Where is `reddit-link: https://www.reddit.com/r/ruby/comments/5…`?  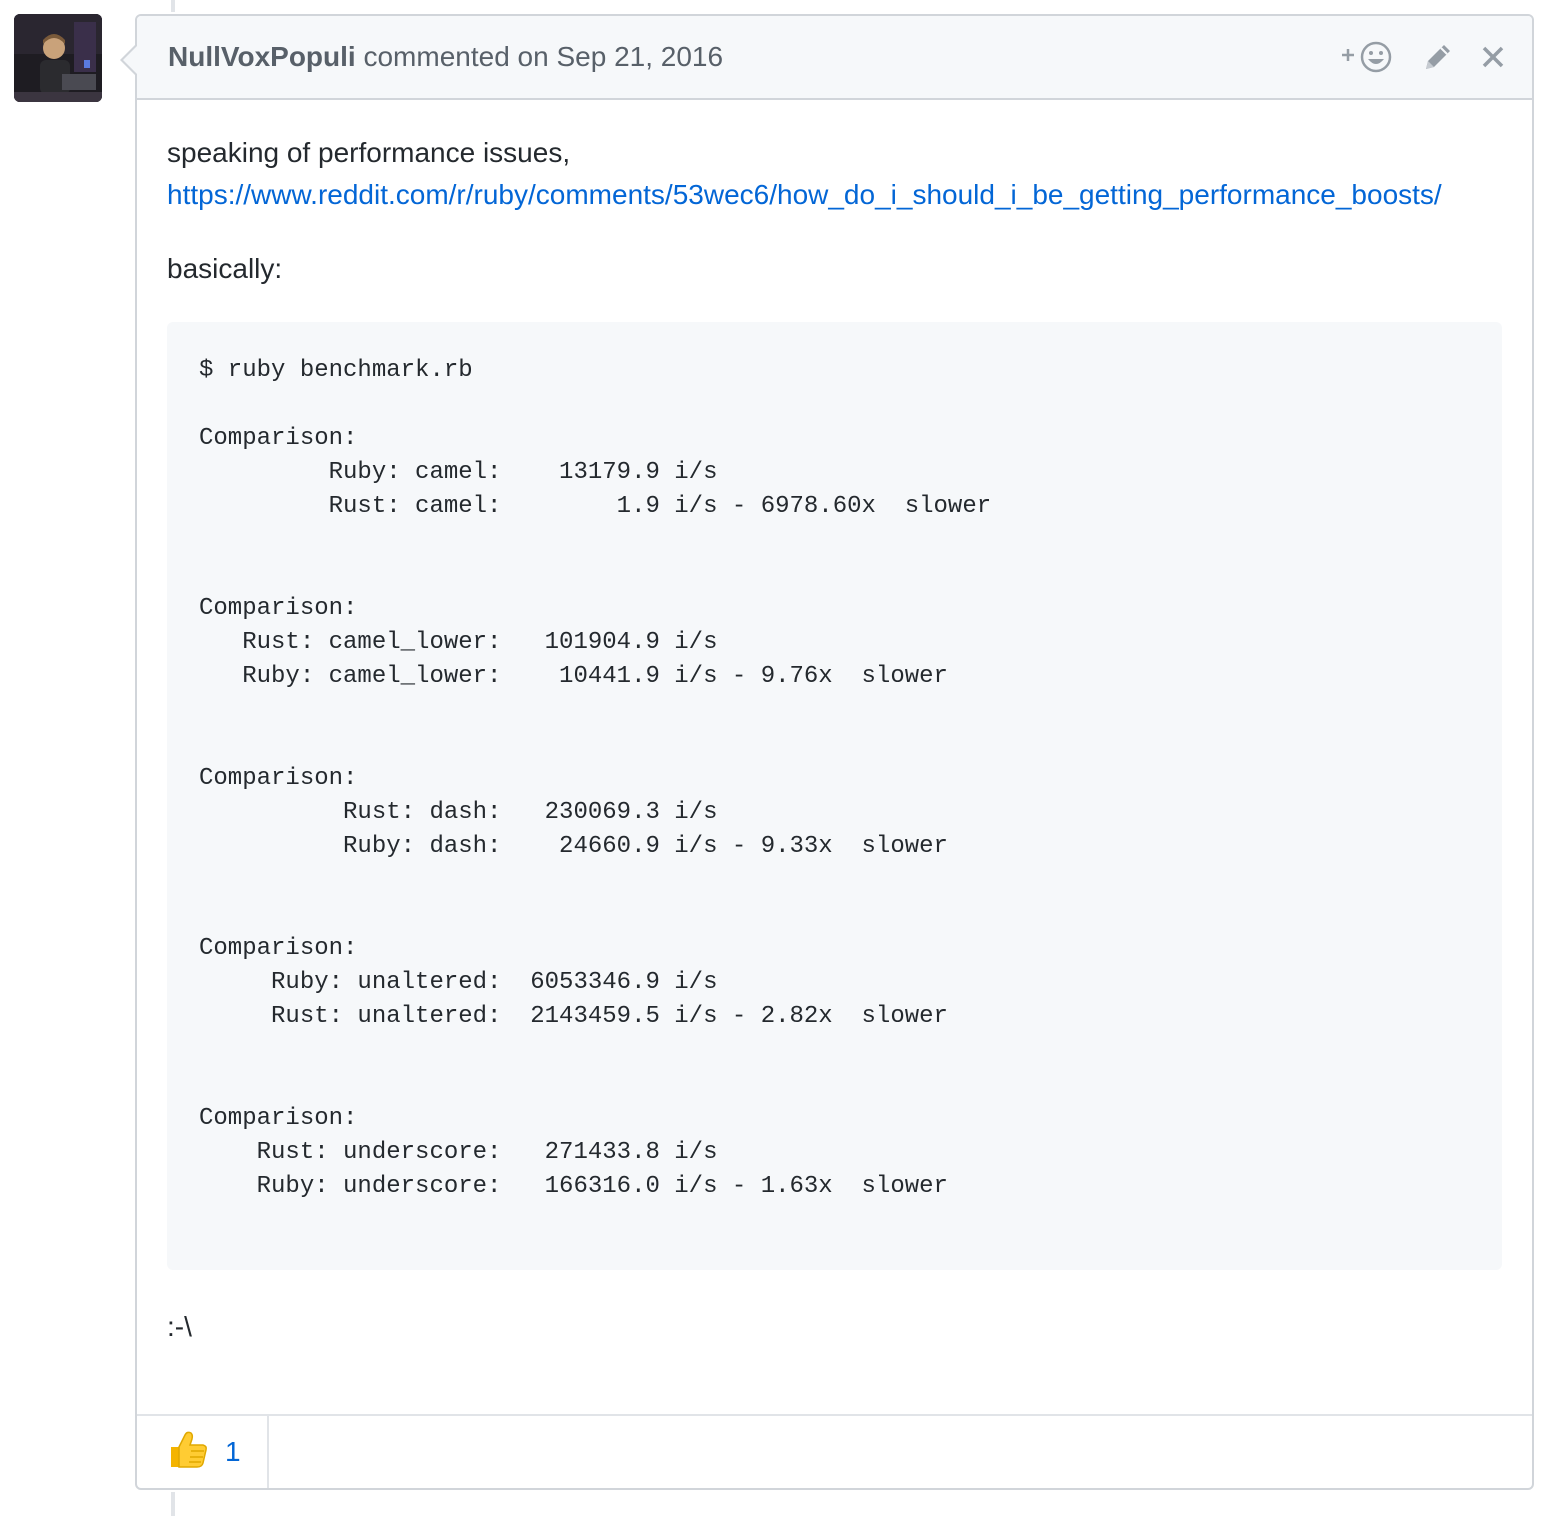 reddit-link: https://www.reddit.com/r/ruby/comments/5… is located at coordinates (804, 194).